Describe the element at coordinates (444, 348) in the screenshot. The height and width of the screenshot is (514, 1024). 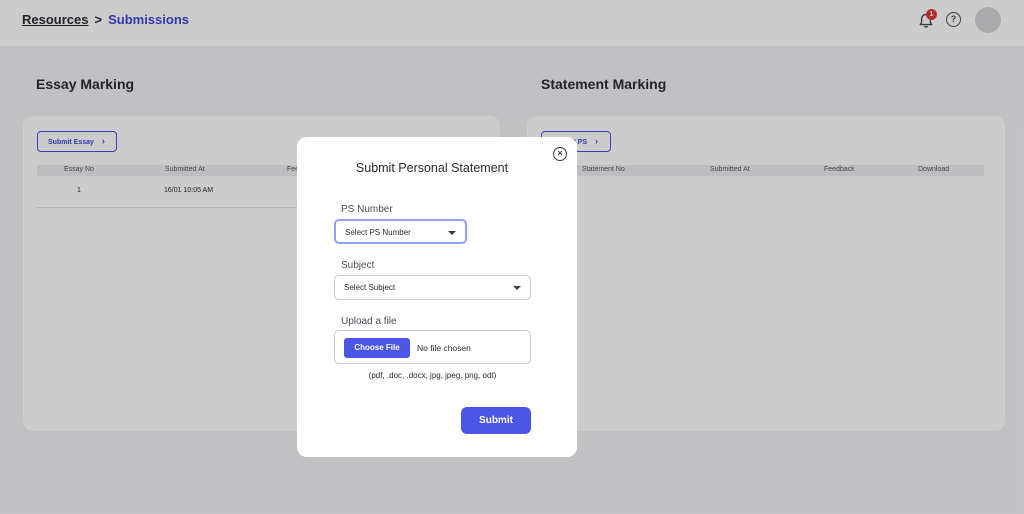
I see `file-status-text: No file chosen` at that location.